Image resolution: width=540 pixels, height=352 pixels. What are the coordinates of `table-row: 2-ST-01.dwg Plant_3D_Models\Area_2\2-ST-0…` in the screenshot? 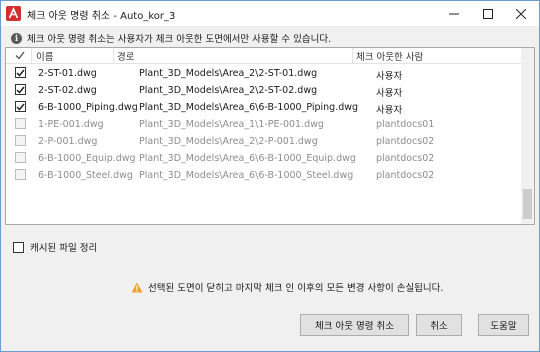 It's located at (264, 73).